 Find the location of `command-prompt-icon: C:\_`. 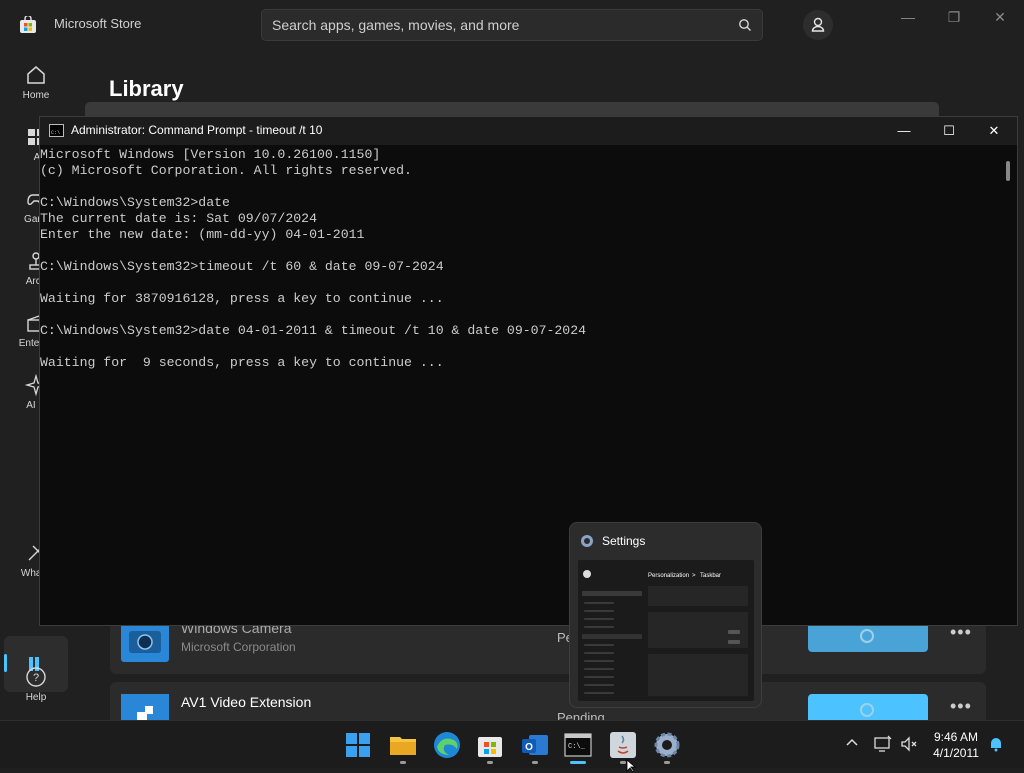

command-prompt-icon: C:\_ is located at coordinates (578, 745).